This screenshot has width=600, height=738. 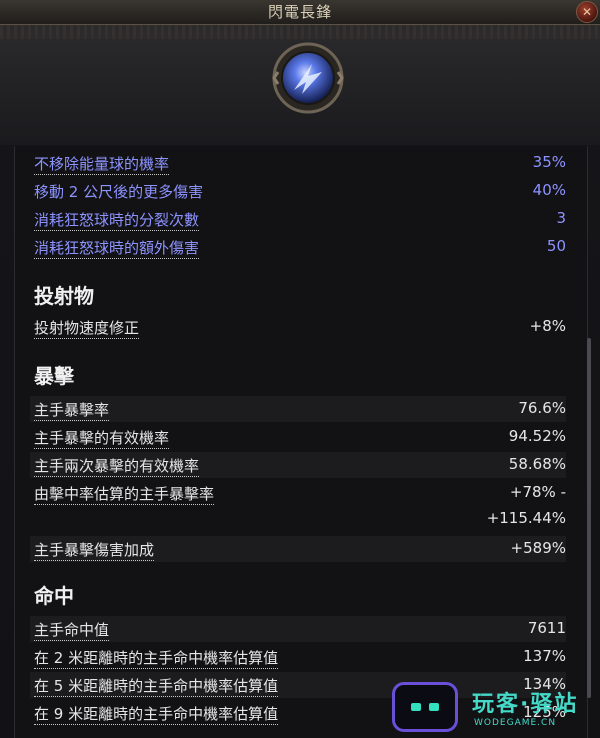 I want to click on stat-label: 不移除能量球的機率, so click(x=102, y=165).